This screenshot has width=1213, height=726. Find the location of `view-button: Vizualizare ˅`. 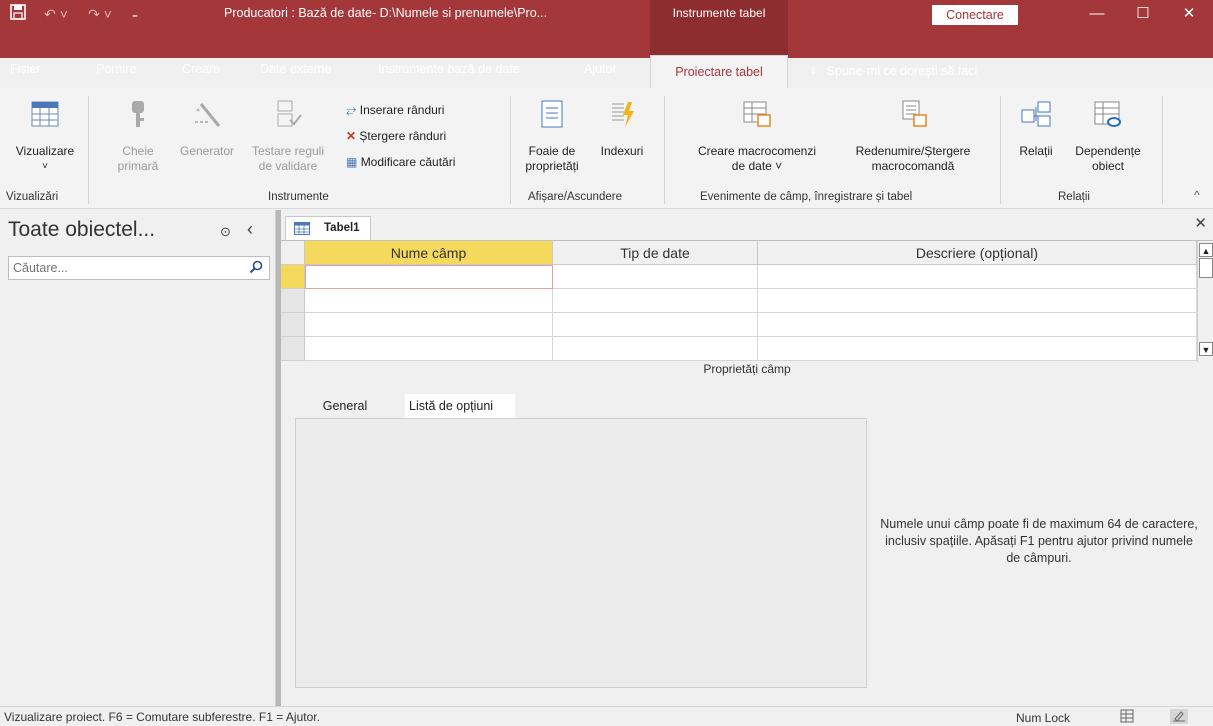

view-button: Vizualizare ˅ is located at coordinates (45, 136).